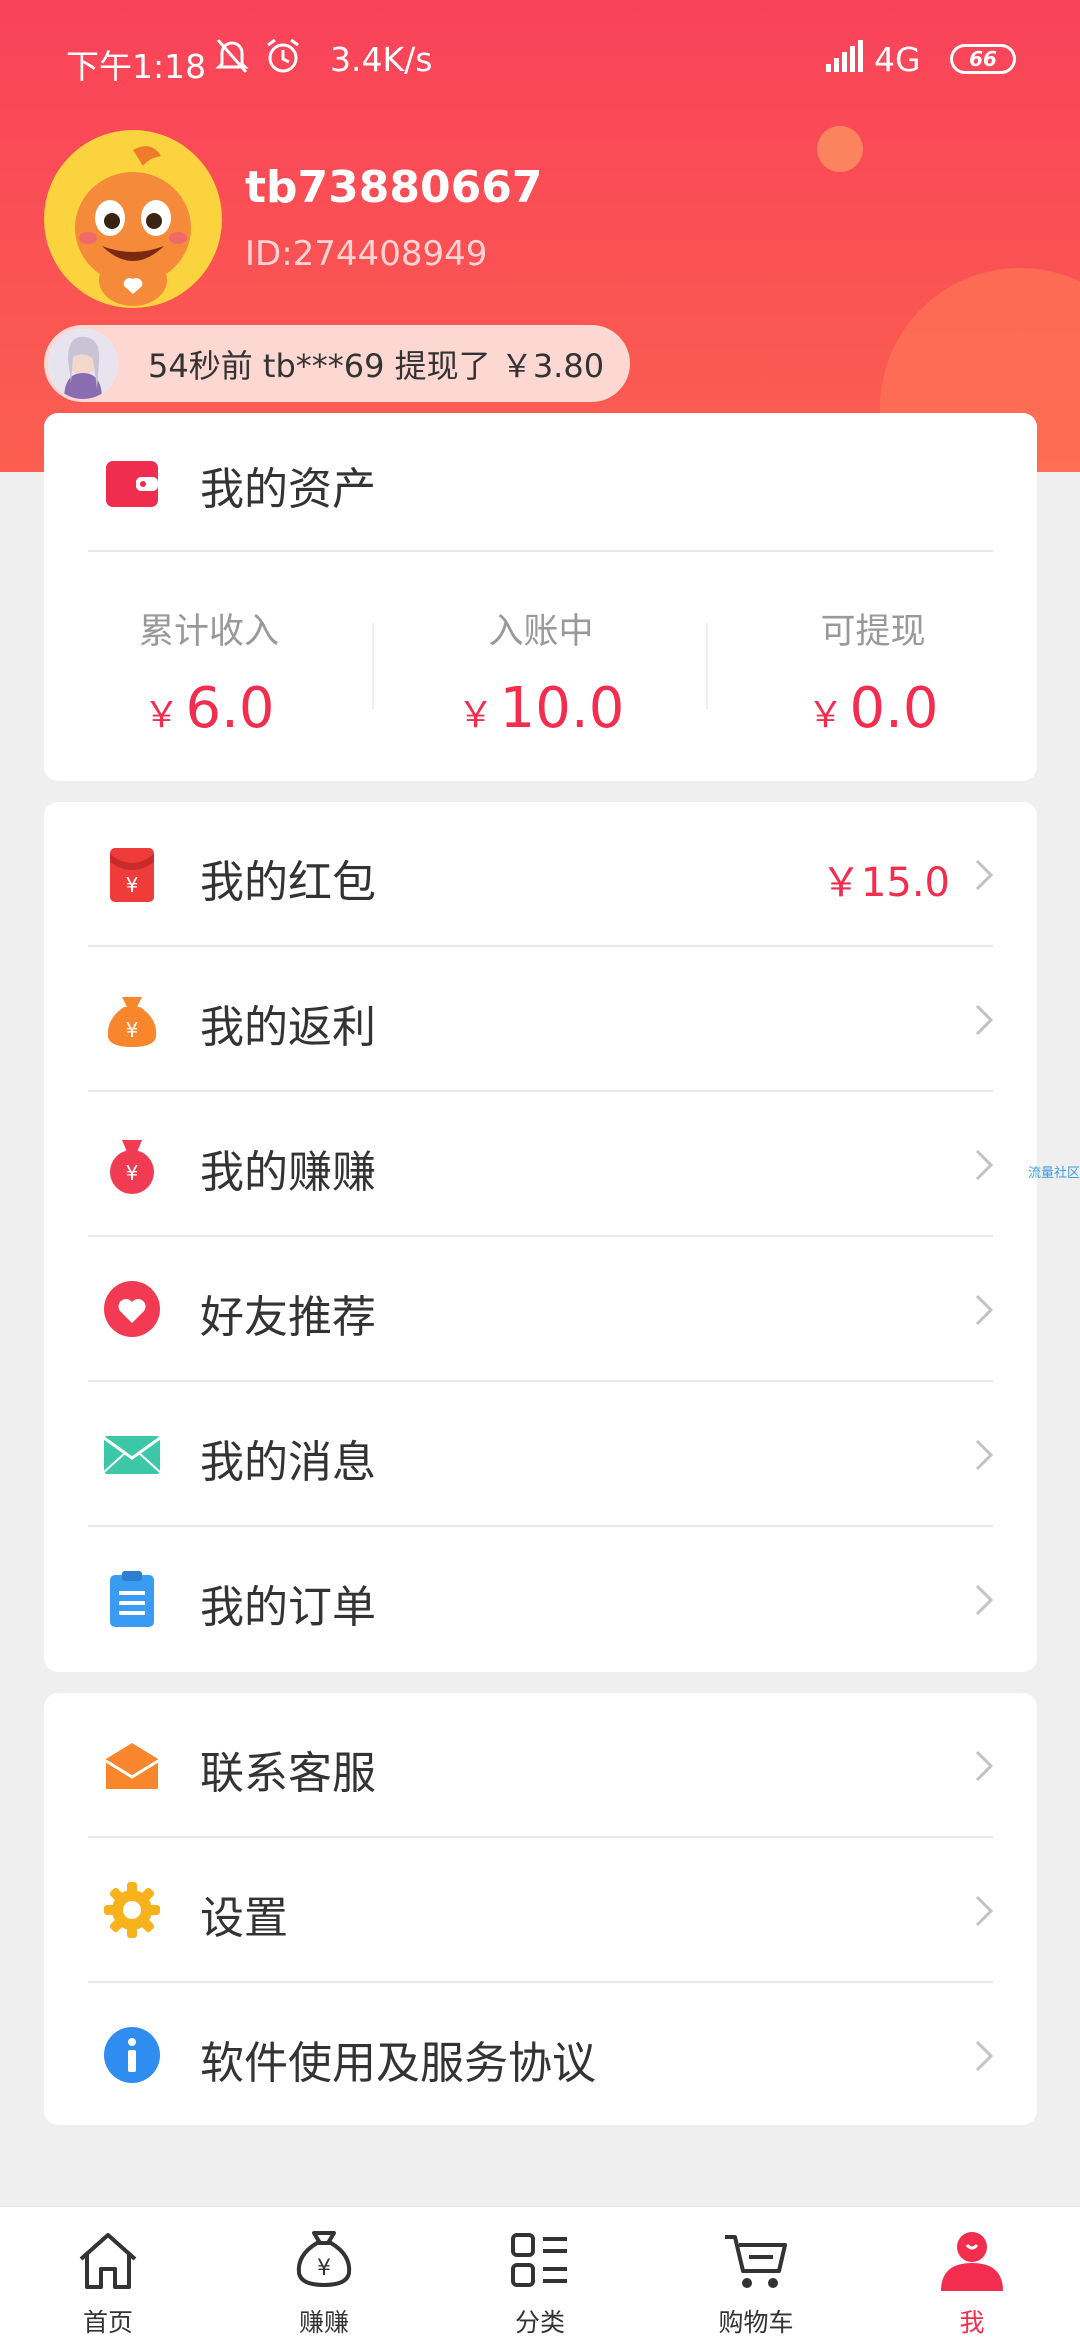 Image resolution: width=1080 pixels, height=2340 pixels. I want to click on menu-item-friend-referral: 好友推荐, so click(540, 1309).